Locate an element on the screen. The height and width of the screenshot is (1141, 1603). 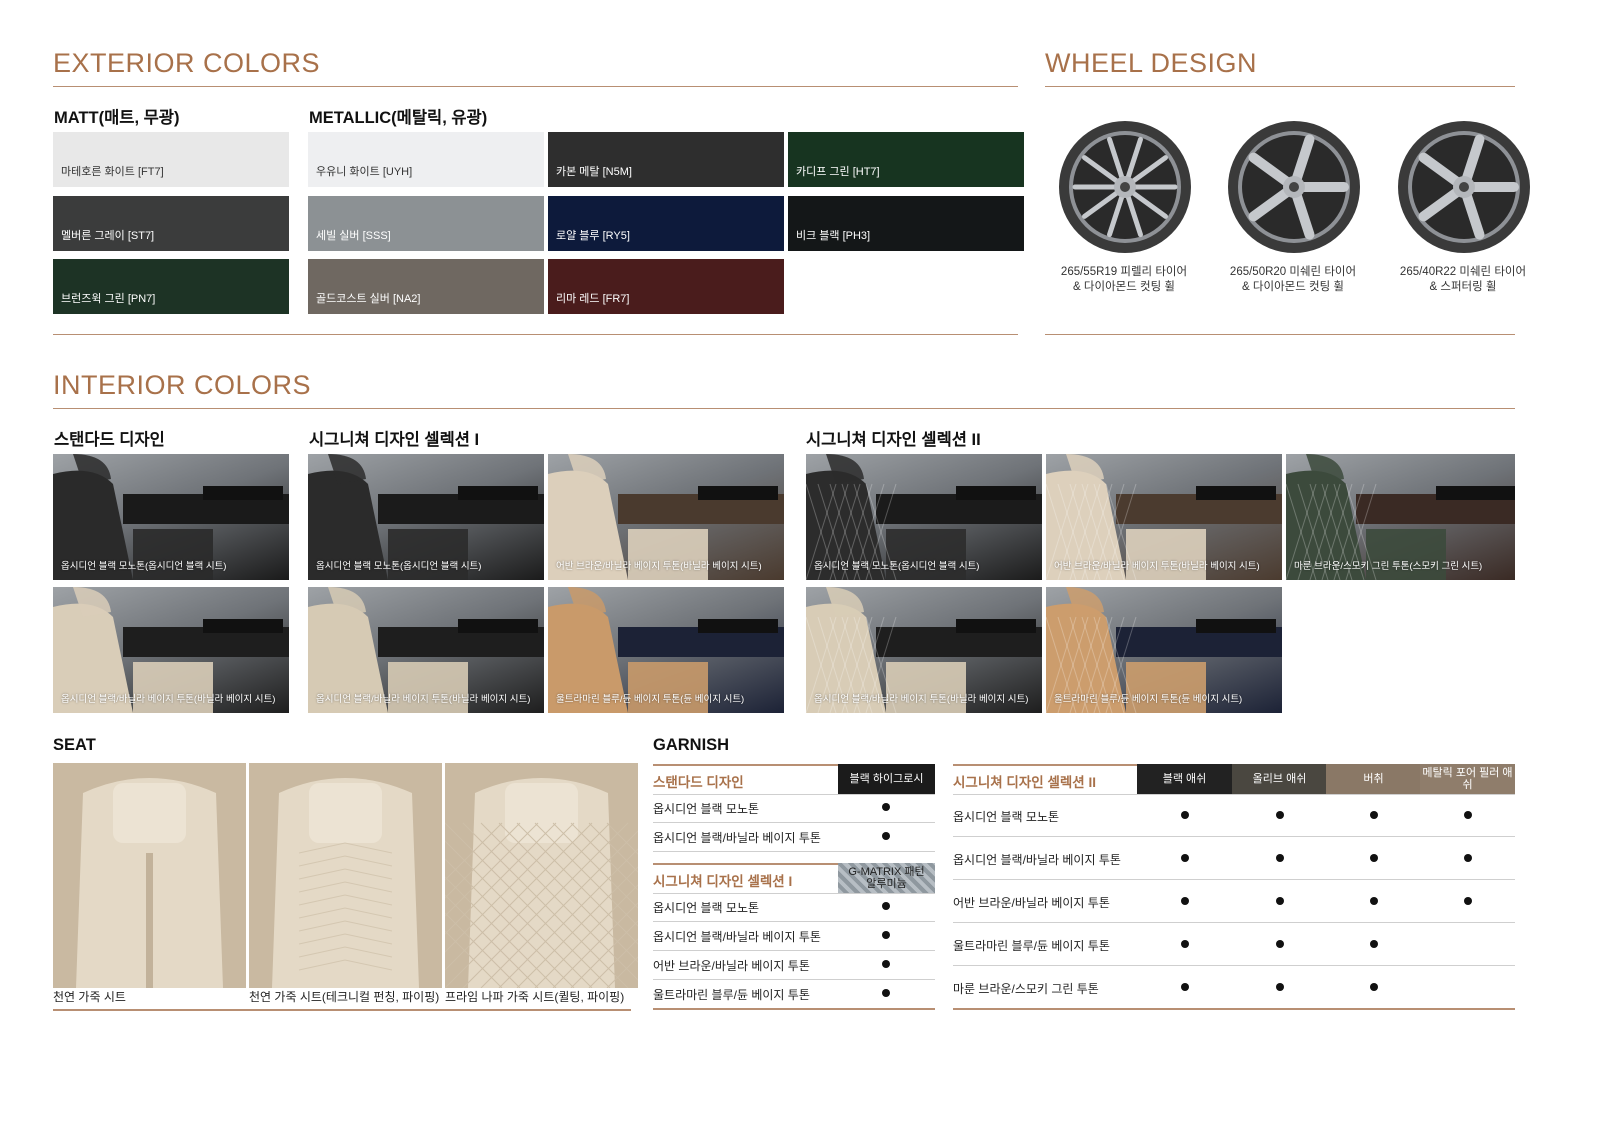
signature-selection-2-label: 시그니쳐 디자인 셀렉션 II is located at coordinates (893, 440).